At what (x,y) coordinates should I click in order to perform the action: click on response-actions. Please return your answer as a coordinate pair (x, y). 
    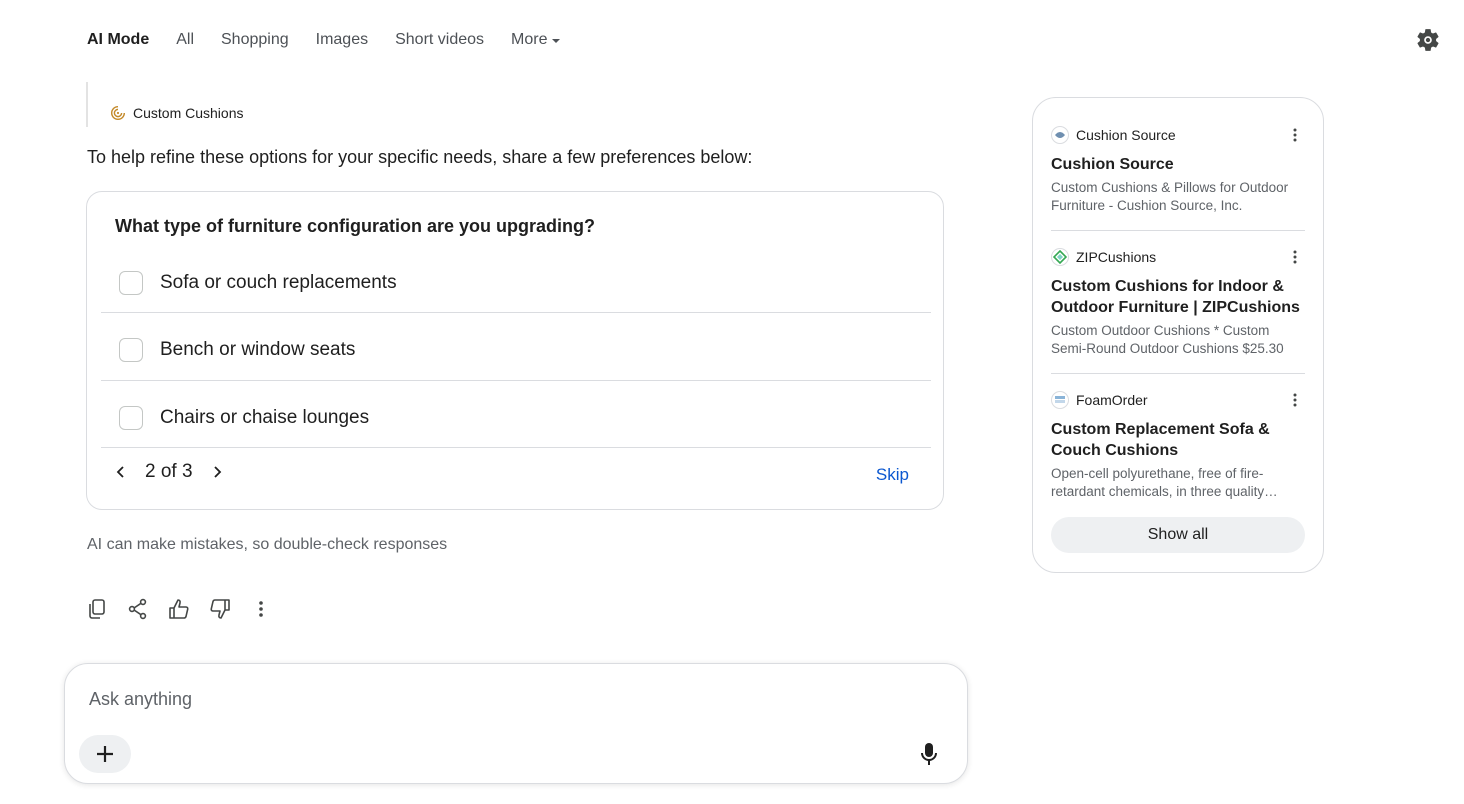
    Looking at the image, I should click on (188, 609).